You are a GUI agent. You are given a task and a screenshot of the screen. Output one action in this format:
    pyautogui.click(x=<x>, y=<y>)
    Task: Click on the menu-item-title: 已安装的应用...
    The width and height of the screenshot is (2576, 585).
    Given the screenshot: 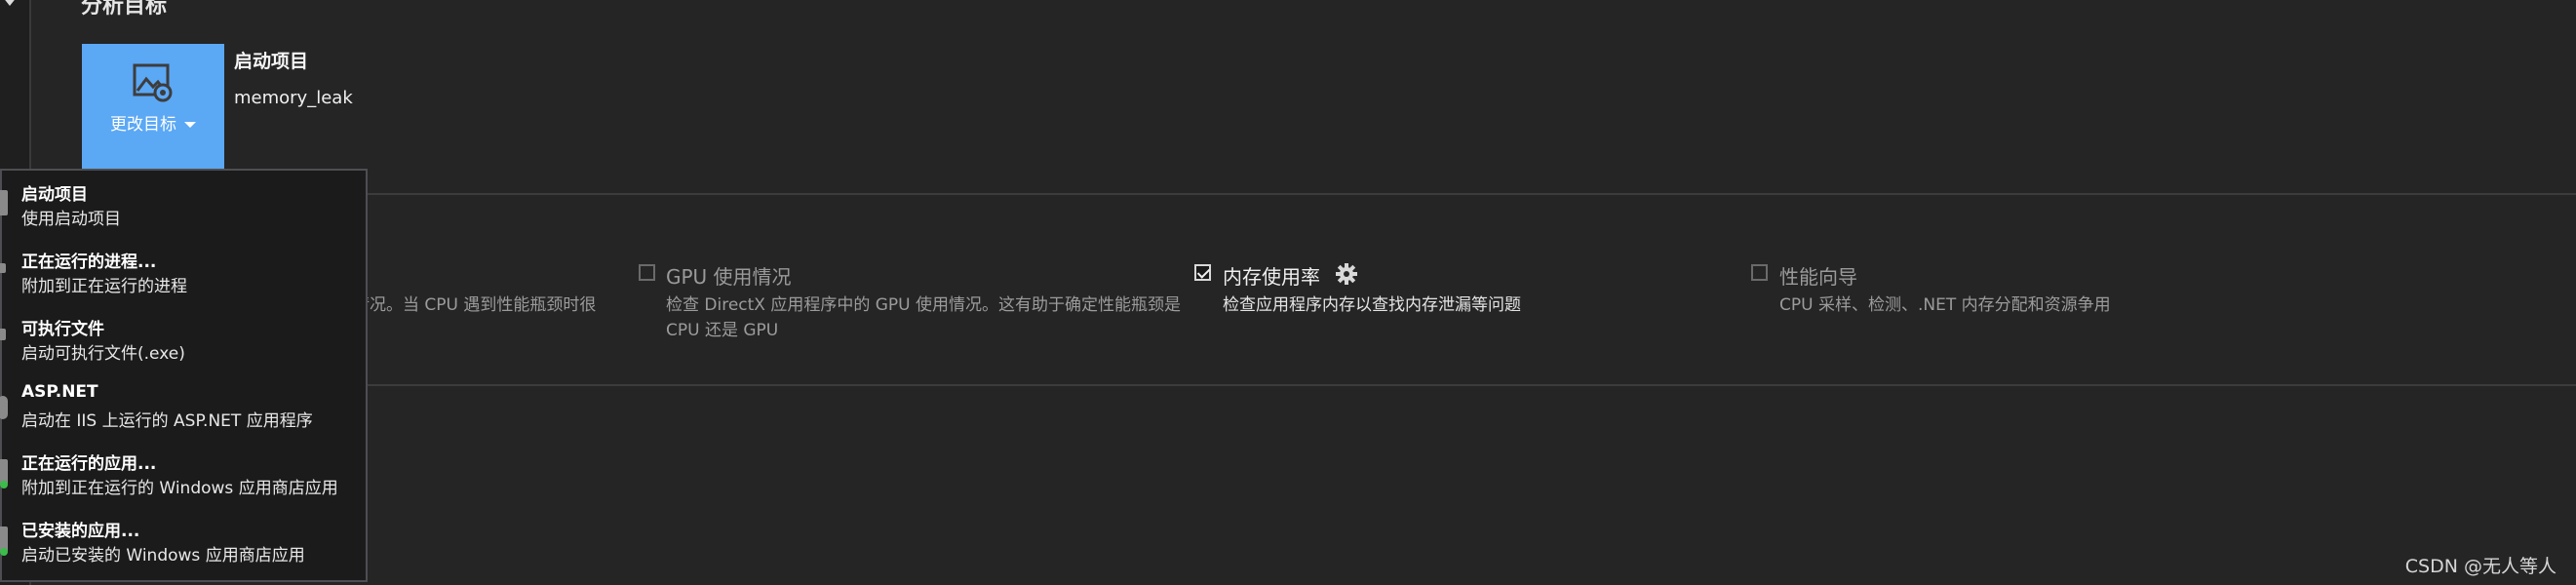 What is the action you would take?
    pyautogui.click(x=80, y=531)
    